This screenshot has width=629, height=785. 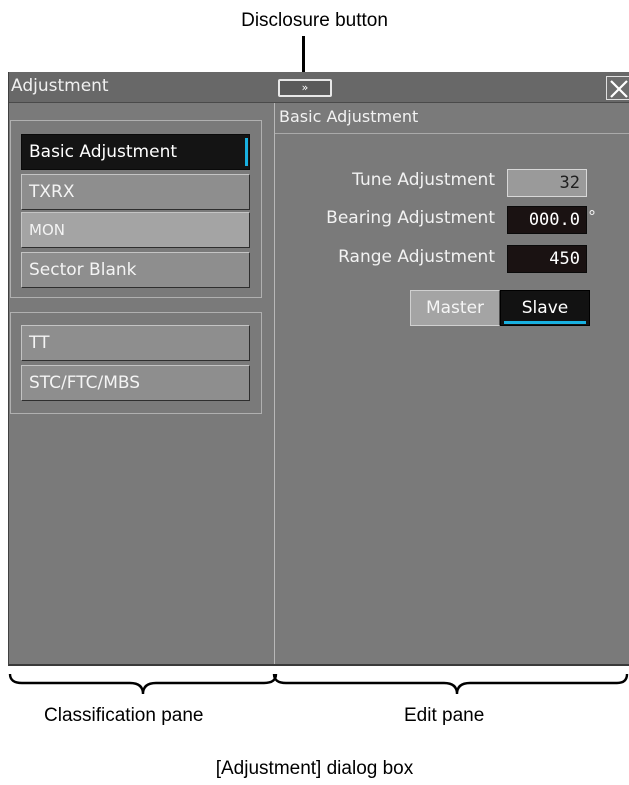 What do you see at coordinates (143, 684) in the screenshot?
I see `classification-brace` at bounding box center [143, 684].